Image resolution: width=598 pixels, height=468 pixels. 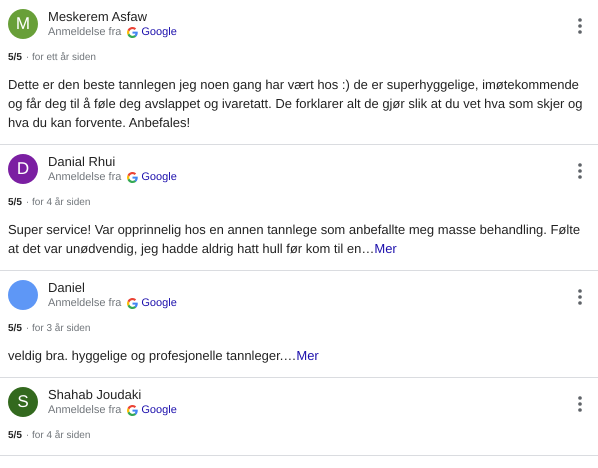 What do you see at coordinates (95, 394) in the screenshot?
I see `reviewer-name: Shahab Joudaki` at bounding box center [95, 394].